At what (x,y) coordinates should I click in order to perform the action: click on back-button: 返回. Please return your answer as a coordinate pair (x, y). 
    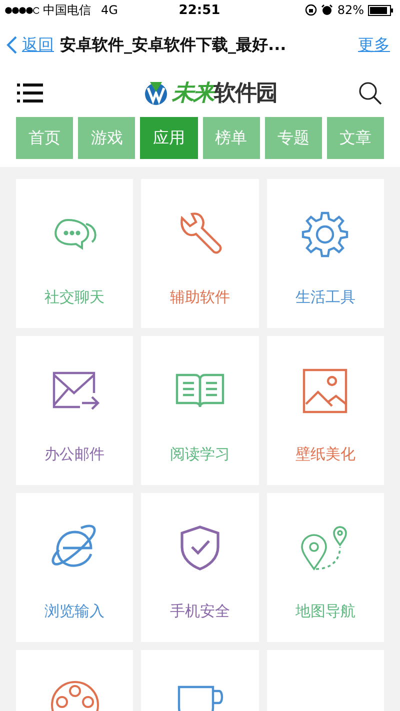
    Looking at the image, I should click on (30, 45).